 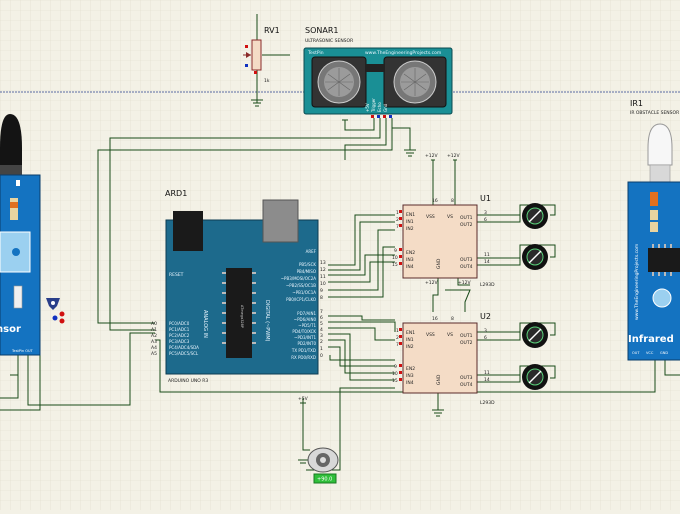 I want to click on arduino-pd5-label: ~PD5/T1, so click(x=307, y=325).